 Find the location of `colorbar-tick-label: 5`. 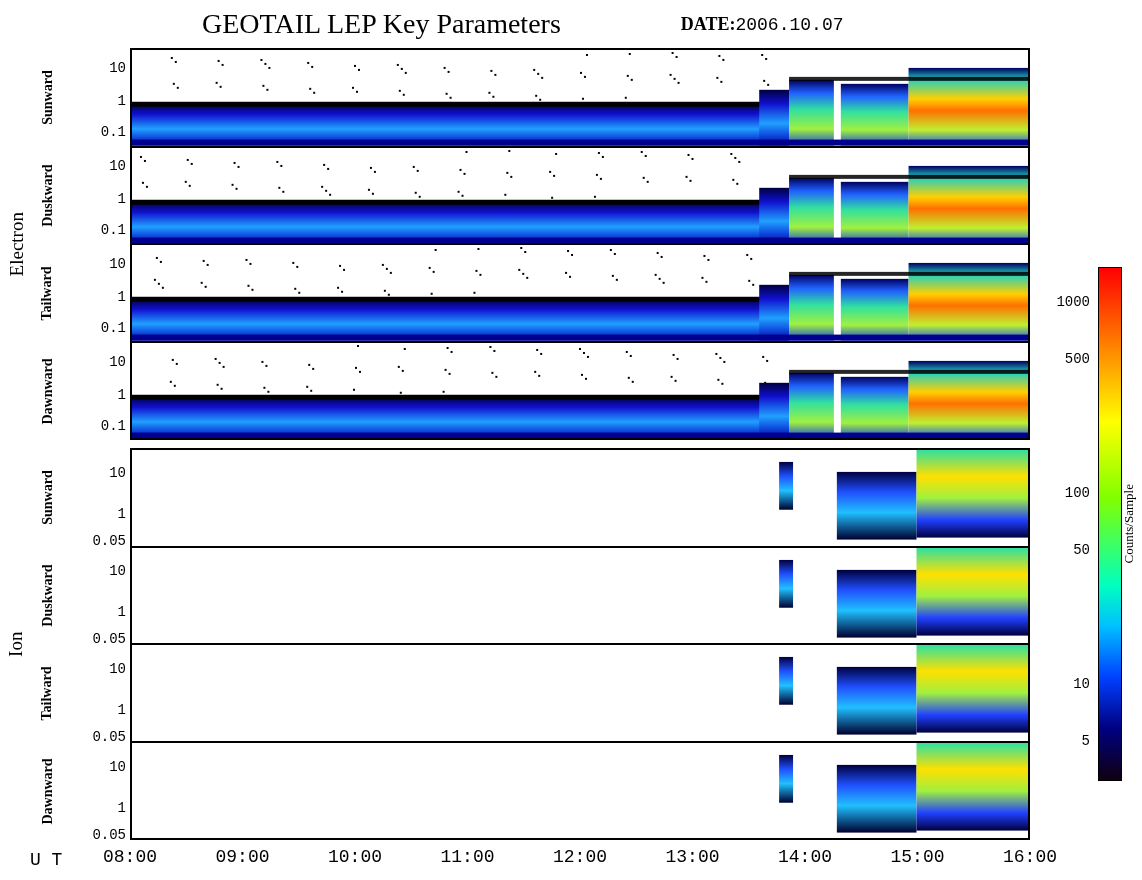

colorbar-tick-label: 5 is located at coordinates (1085, 741).